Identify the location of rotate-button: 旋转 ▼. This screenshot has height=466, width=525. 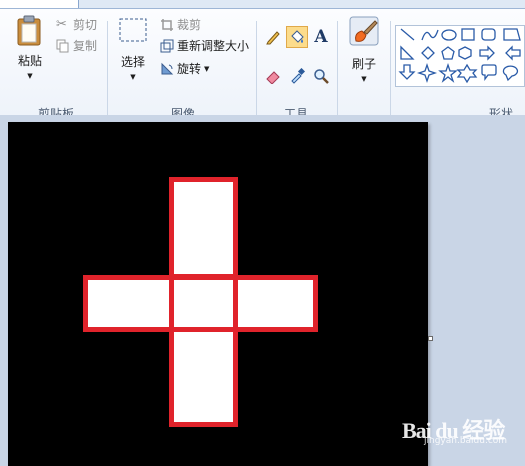
(184, 68).